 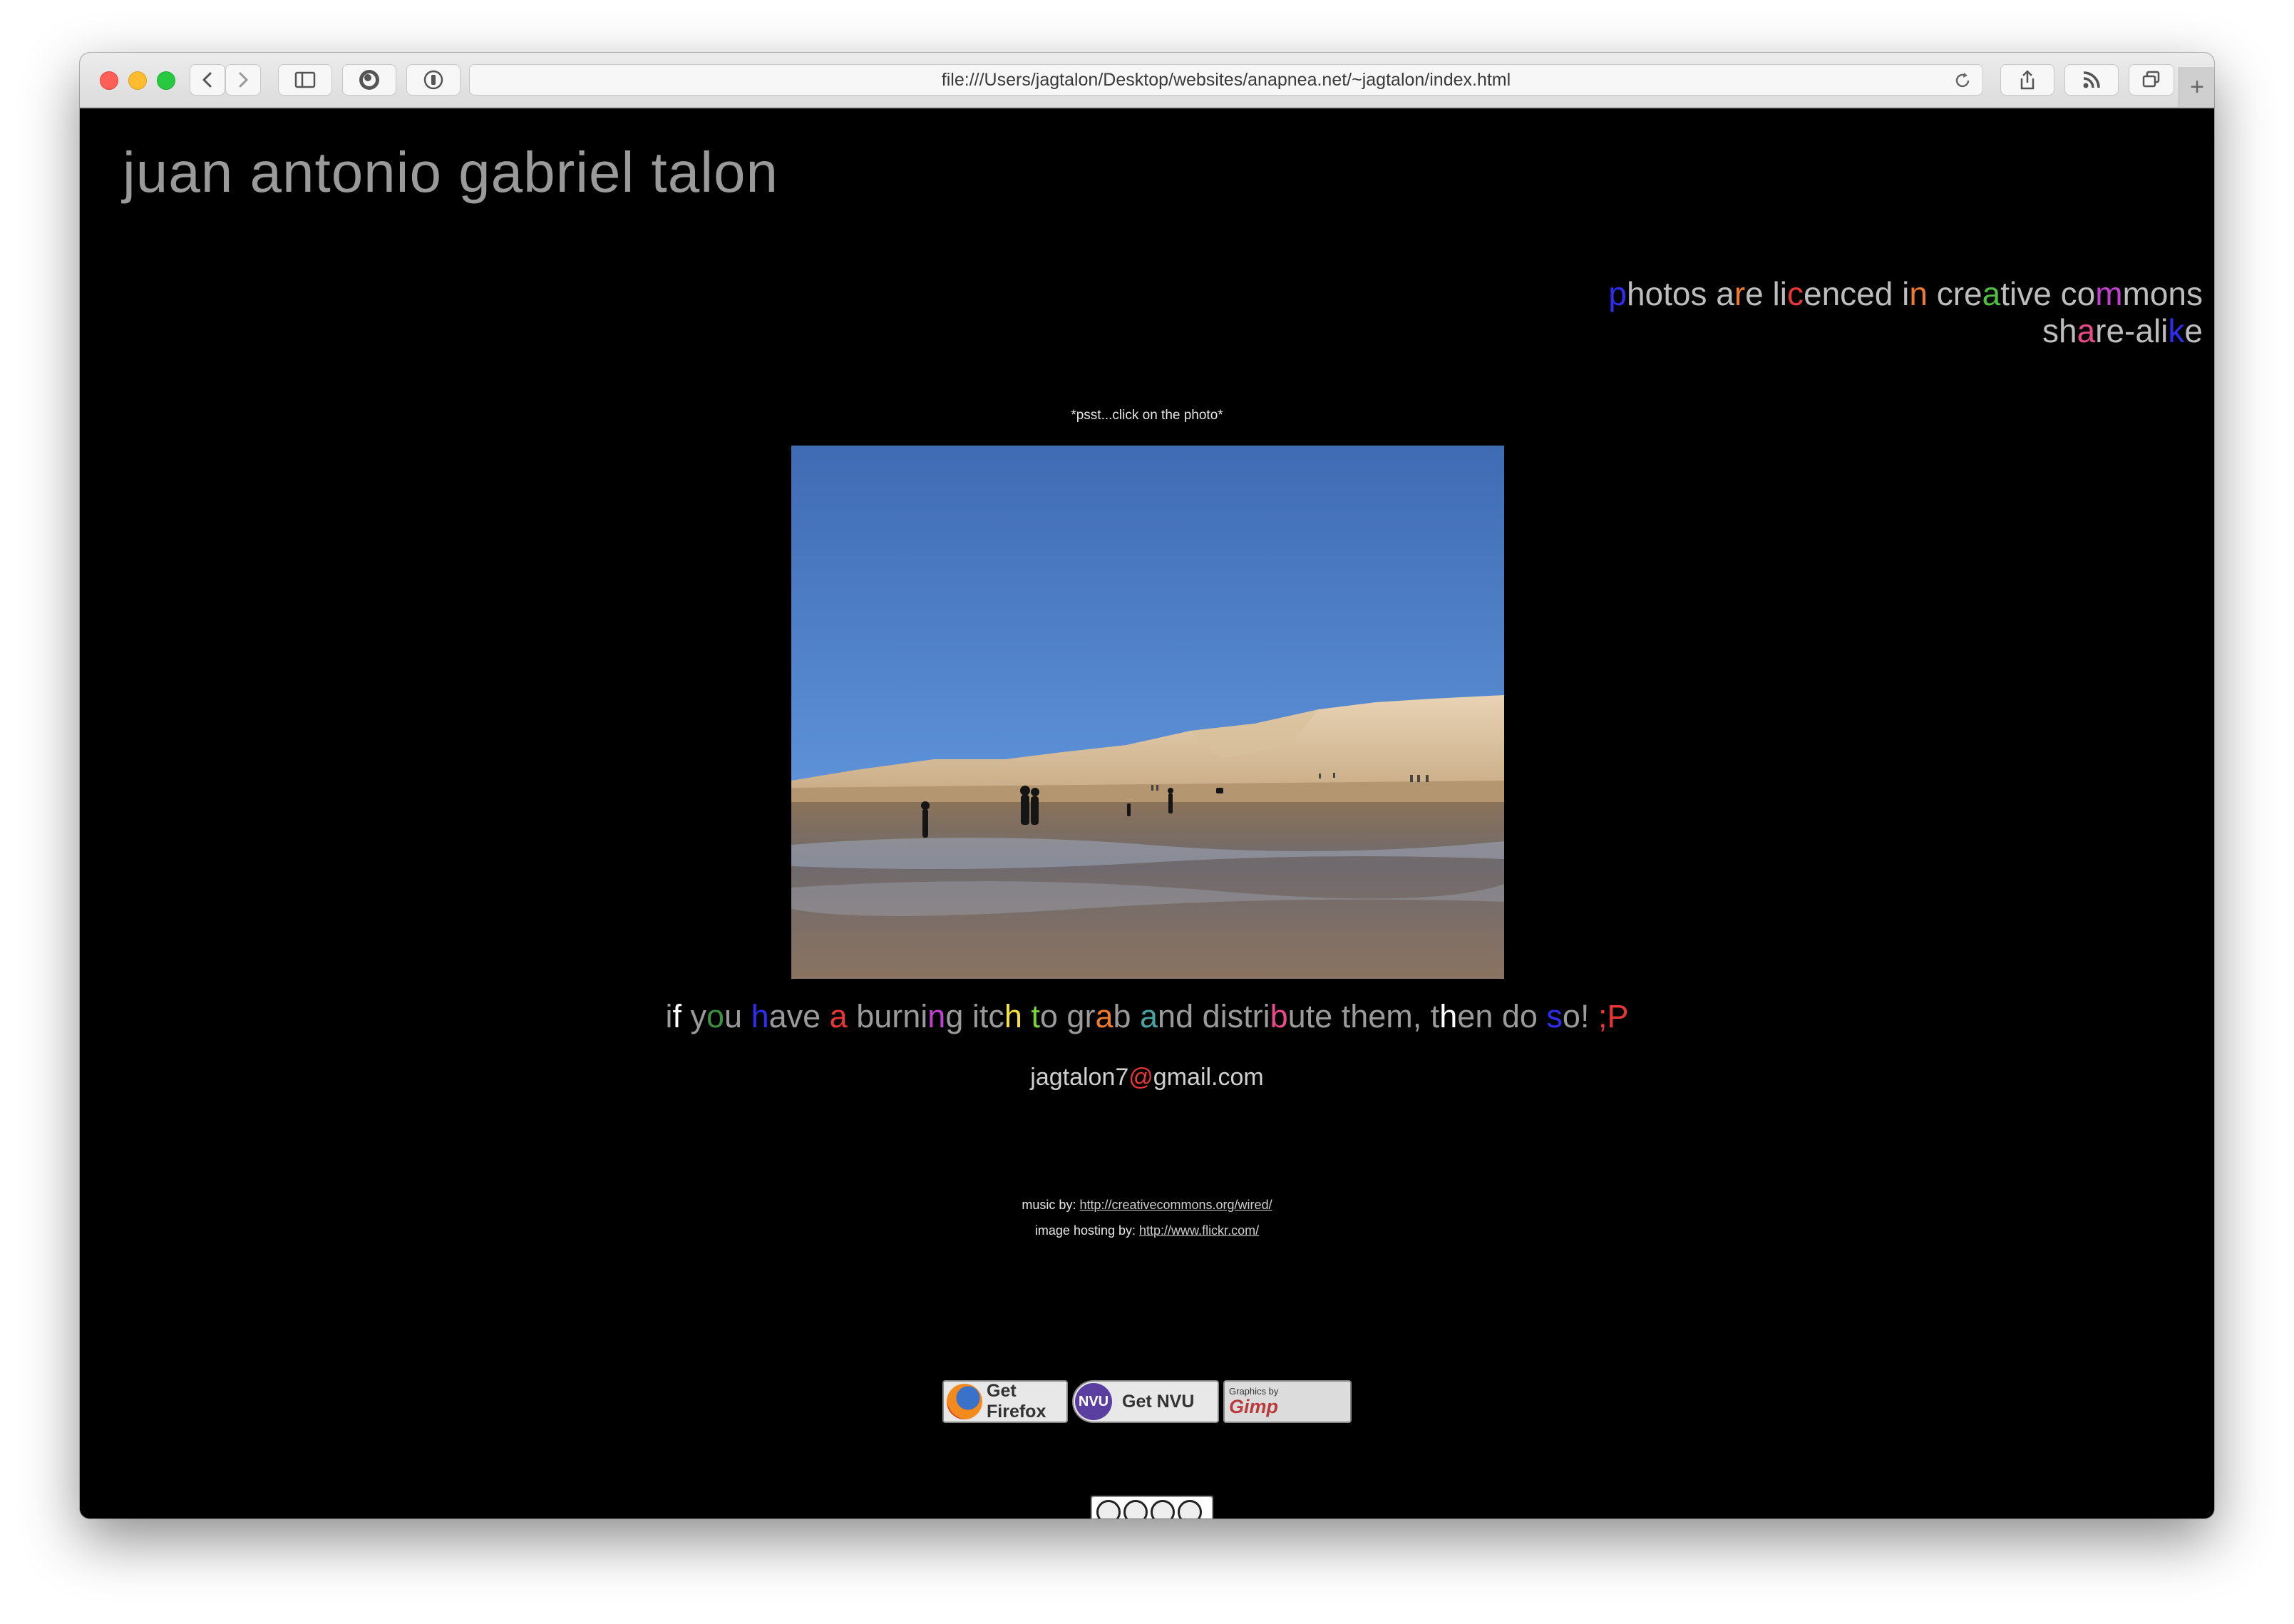 I want to click on new-tab-button: +, so click(x=2196, y=87).